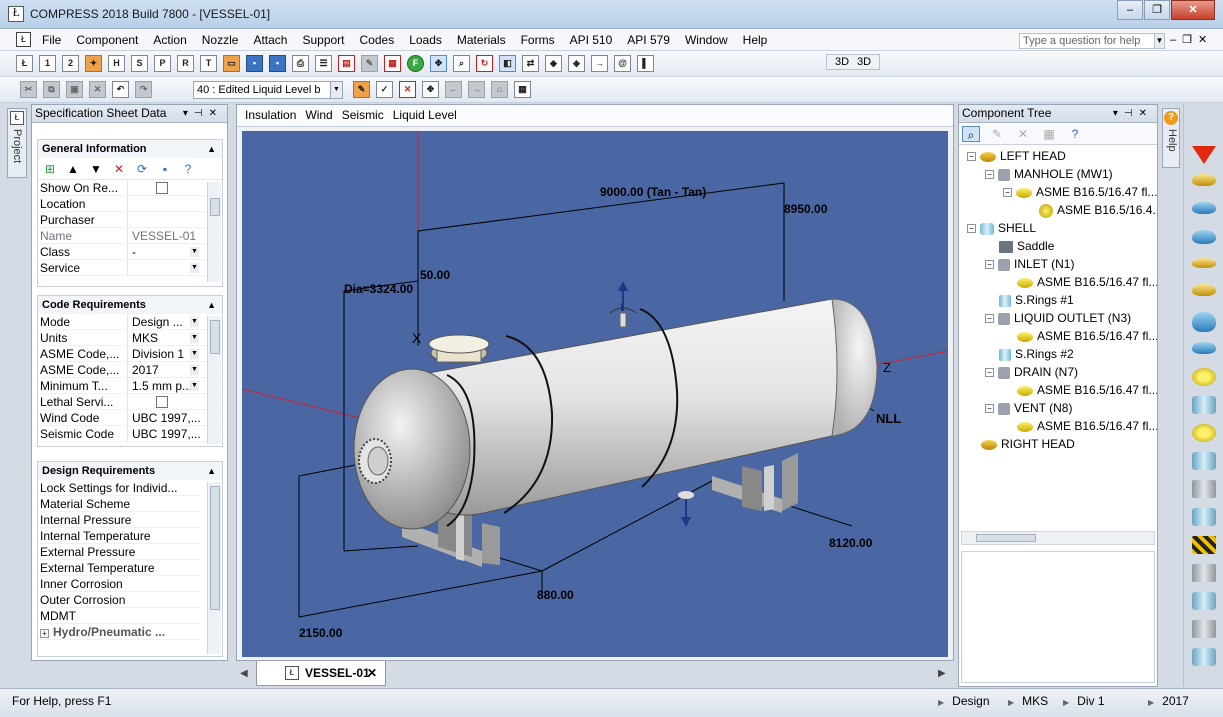  Describe the element at coordinates (507, 63) in the screenshot. I see `component-view-icon: ◧` at that location.